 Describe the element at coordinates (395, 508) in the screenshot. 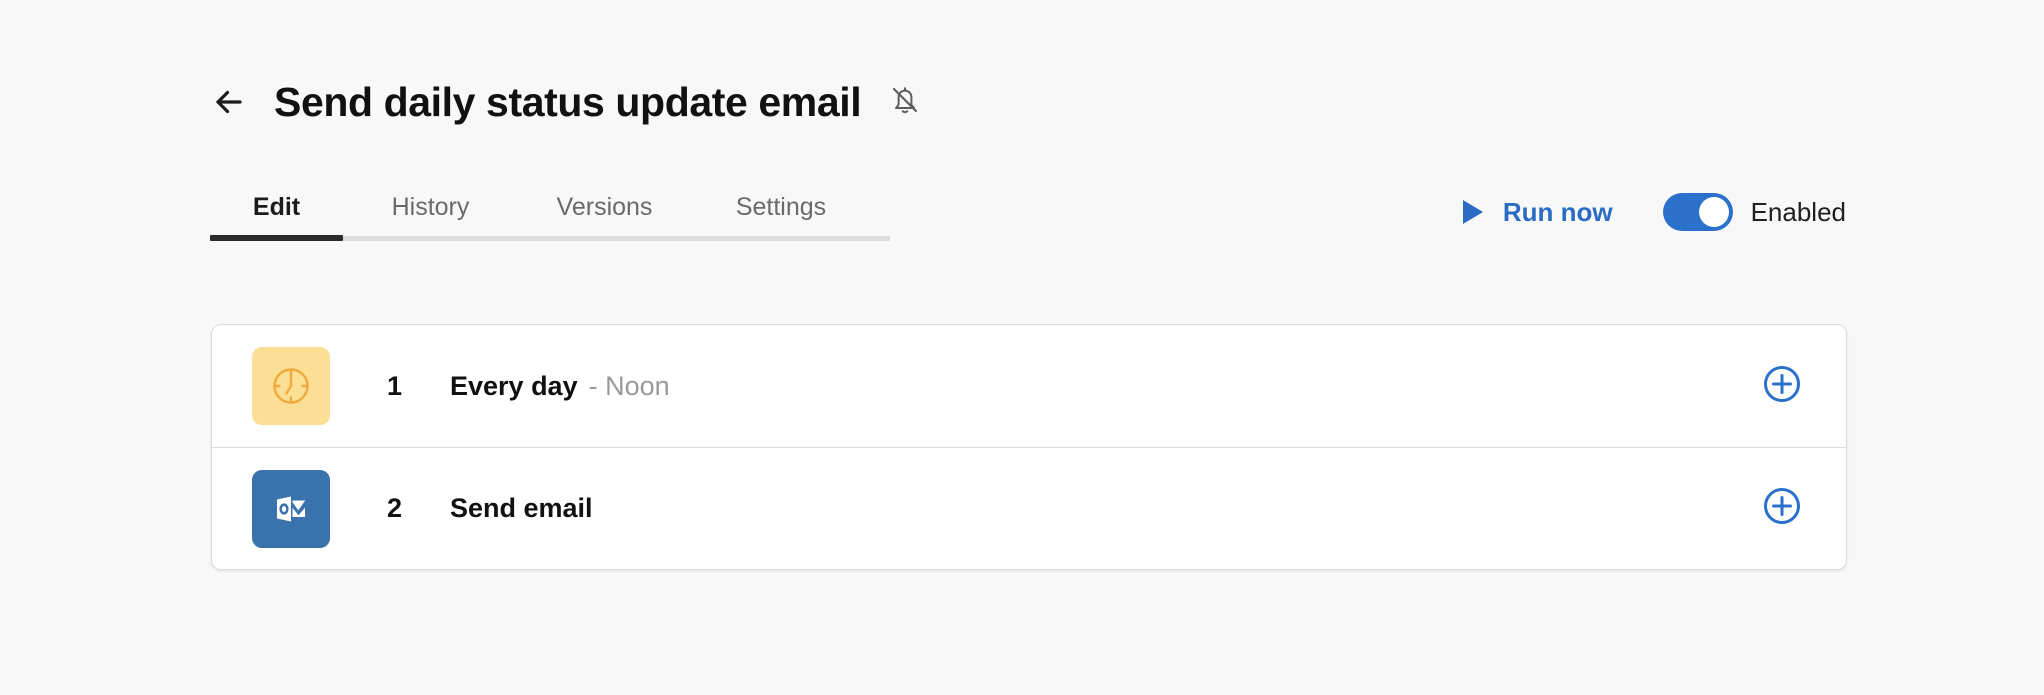

I see `step-number: 2` at that location.